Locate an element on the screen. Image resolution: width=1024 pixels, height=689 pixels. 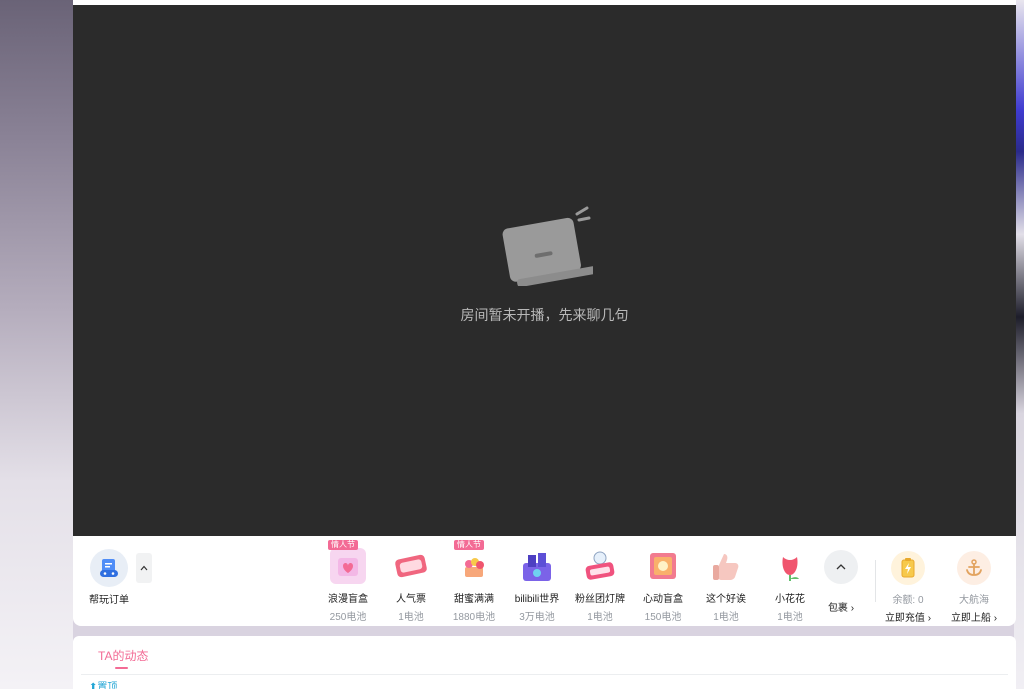
gift-name: bilibili世界 is located at coordinates (537, 599).